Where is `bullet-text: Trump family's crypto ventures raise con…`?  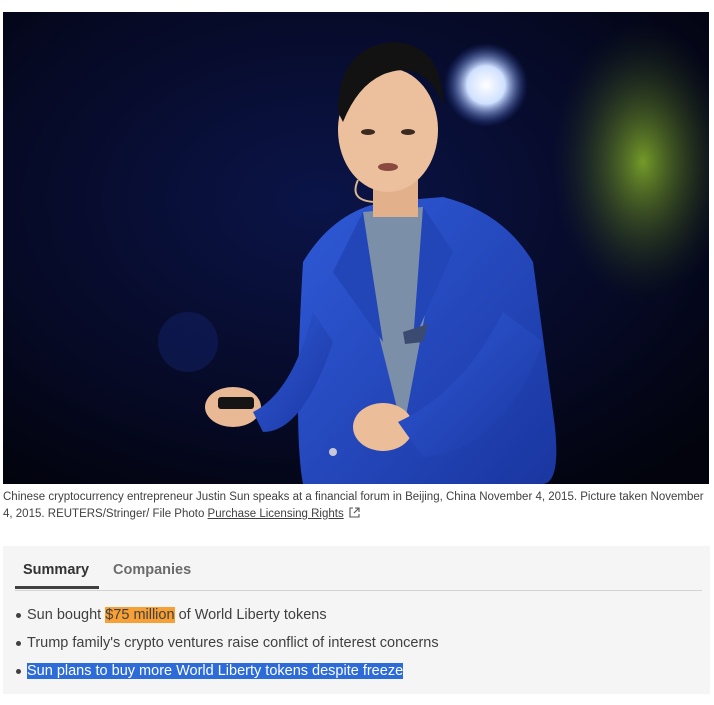 bullet-text: Trump family's crypto ventures raise con… is located at coordinates (233, 643).